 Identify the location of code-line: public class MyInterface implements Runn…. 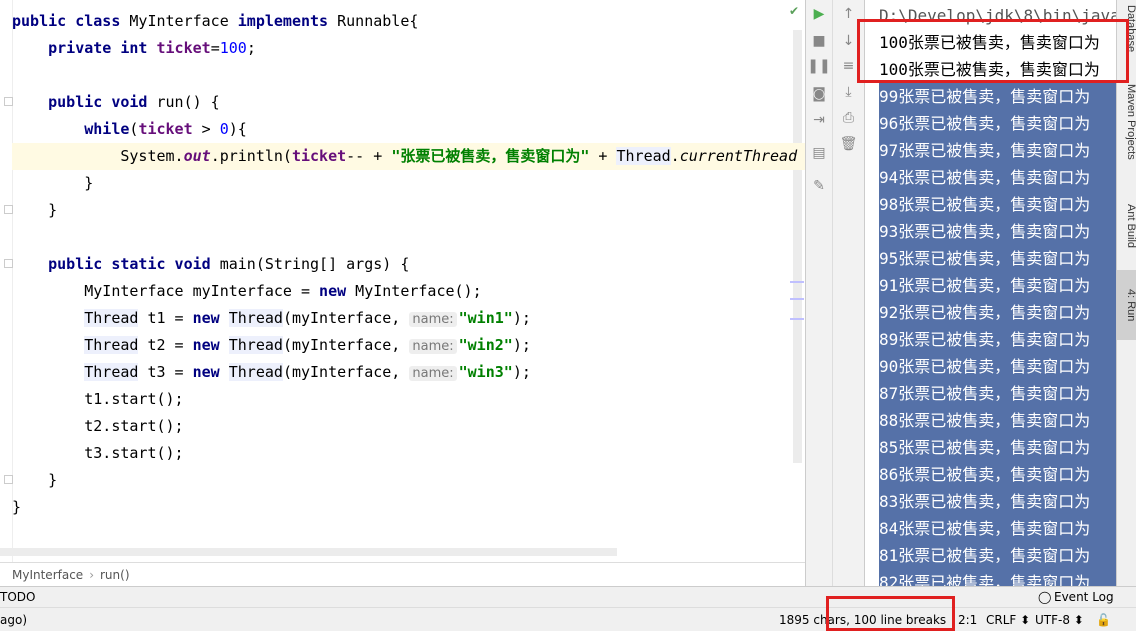
(408, 21).